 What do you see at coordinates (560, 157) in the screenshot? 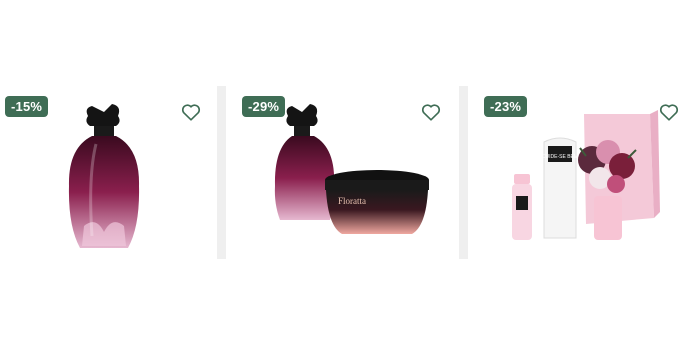
I see `tube-brand-text: CUIDE-SE BEM` at bounding box center [560, 157].